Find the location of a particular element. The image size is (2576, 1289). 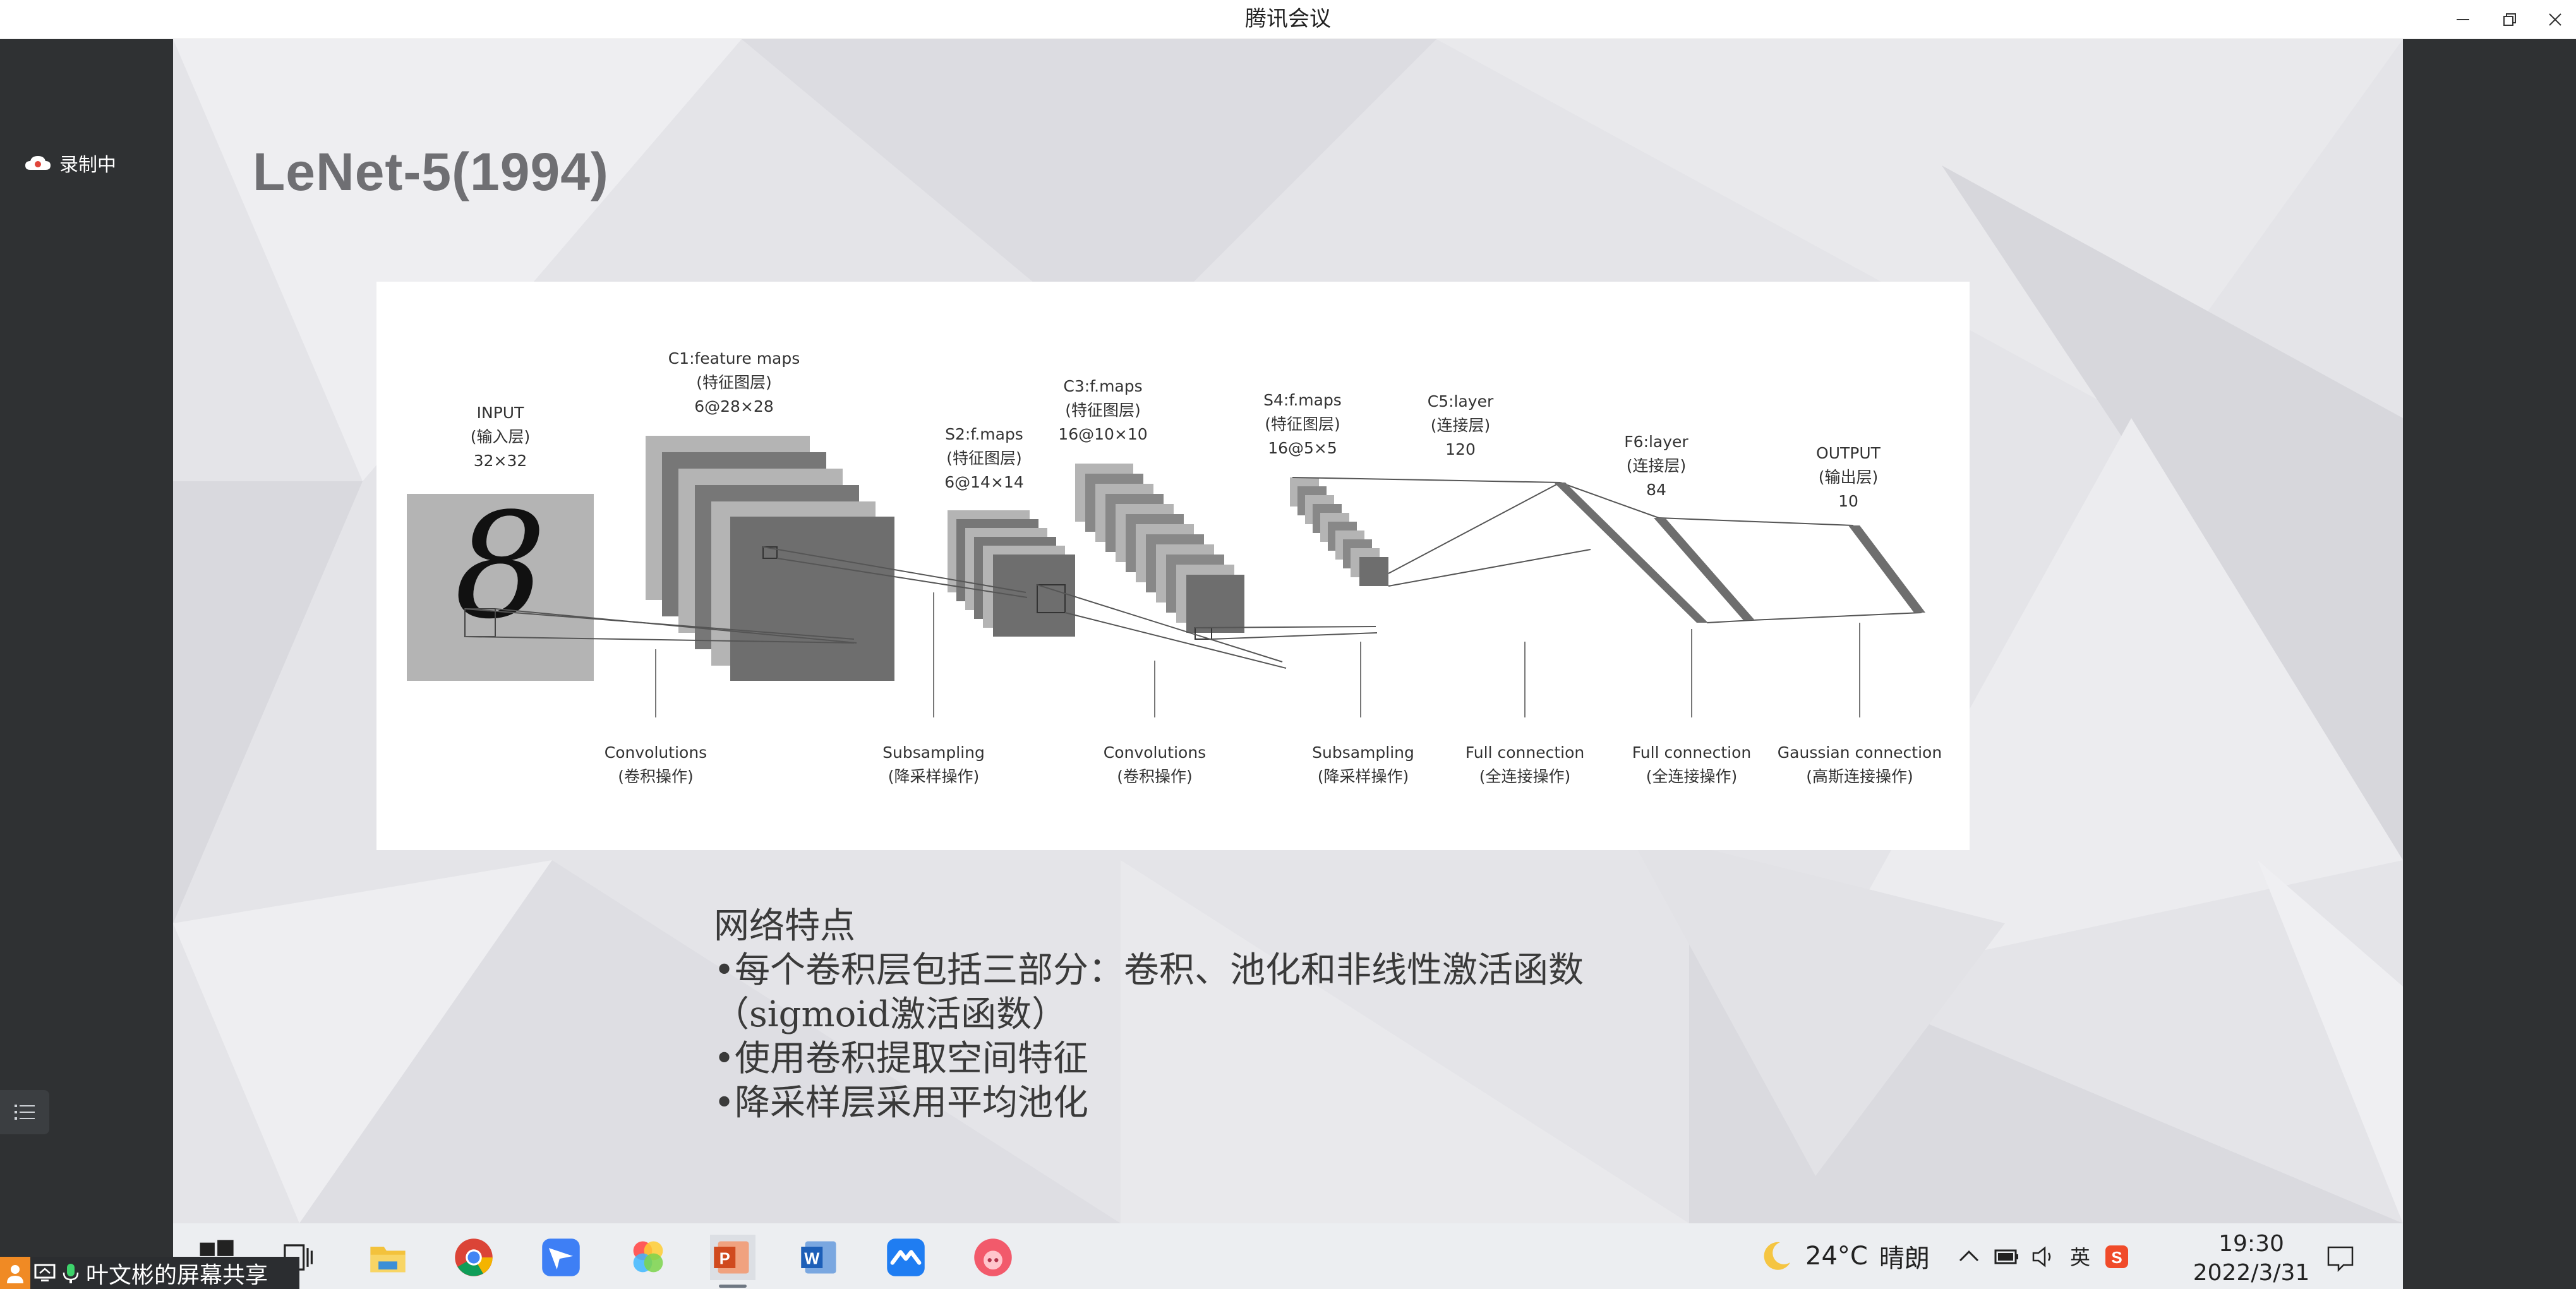

svg-text: W is located at coordinates (812, 1259).